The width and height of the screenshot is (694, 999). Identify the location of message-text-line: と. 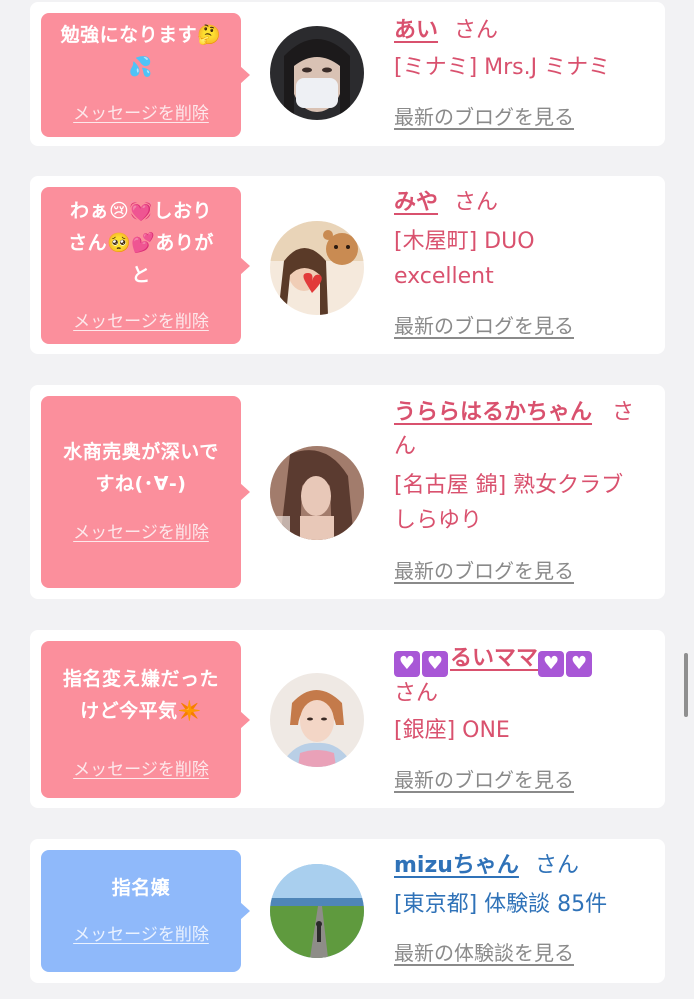
(141, 275).